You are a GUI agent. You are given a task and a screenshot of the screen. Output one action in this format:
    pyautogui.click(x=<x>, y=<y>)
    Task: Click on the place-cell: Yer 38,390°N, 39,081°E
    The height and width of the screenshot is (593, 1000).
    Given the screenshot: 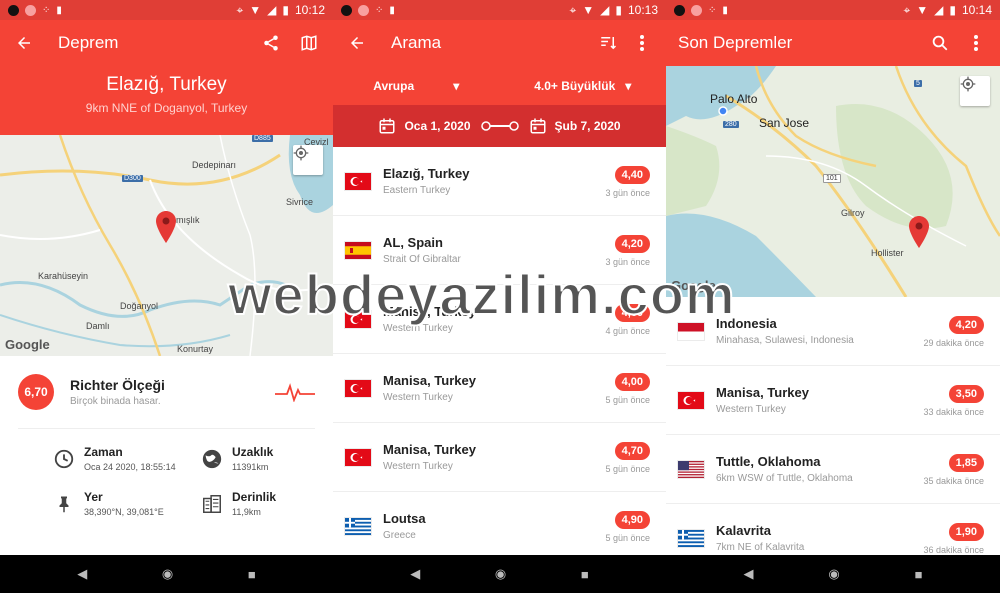 What is the action you would take?
    pyautogui.click(x=126, y=503)
    